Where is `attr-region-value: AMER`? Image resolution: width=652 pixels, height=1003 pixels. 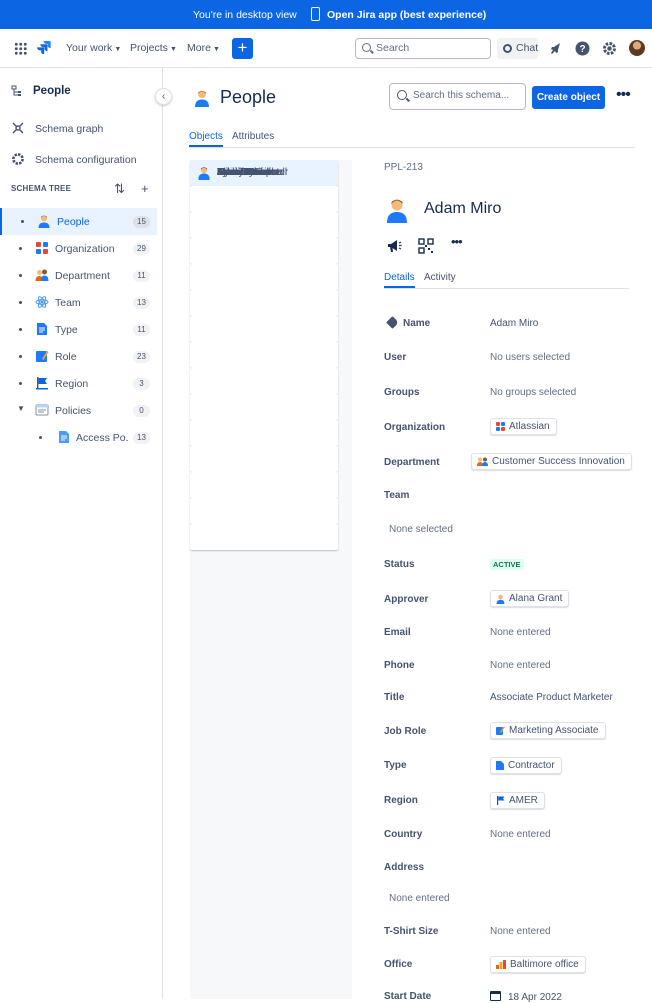 attr-region-value: AMER is located at coordinates (517, 800).